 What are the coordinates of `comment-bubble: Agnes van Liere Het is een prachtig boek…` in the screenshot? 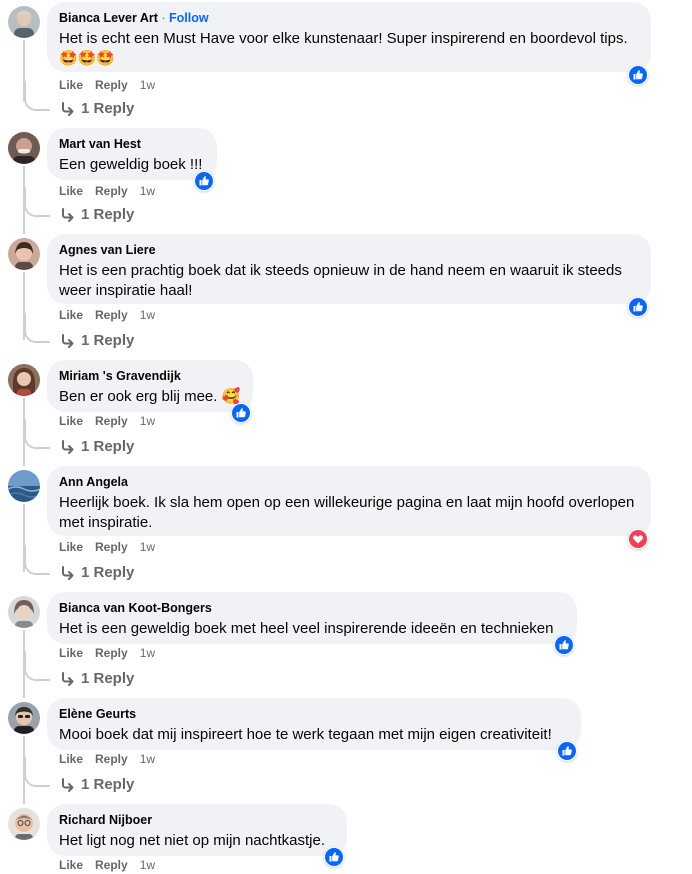 It's located at (349, 269).